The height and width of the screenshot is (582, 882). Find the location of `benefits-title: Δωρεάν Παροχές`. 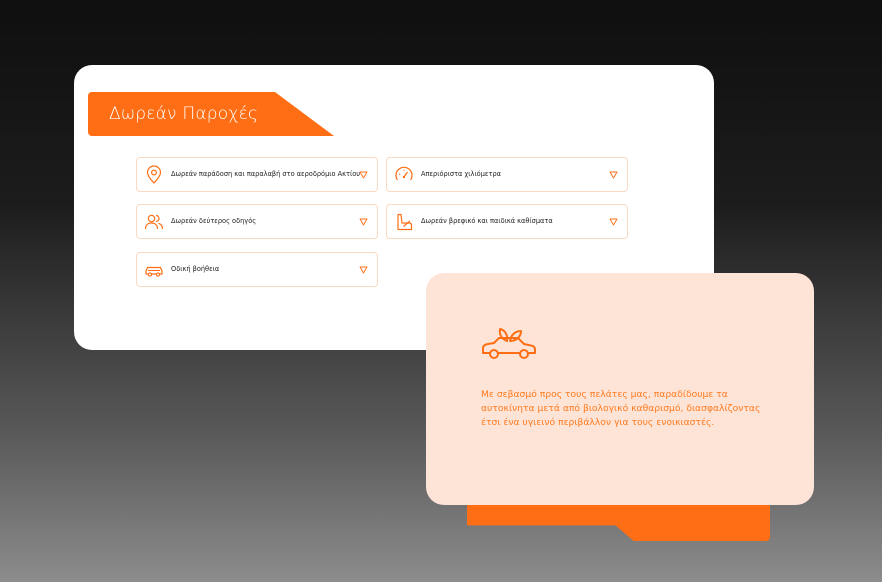

benefits-title: Δωρεάν Παροχές is located at coordinates (184, 114).